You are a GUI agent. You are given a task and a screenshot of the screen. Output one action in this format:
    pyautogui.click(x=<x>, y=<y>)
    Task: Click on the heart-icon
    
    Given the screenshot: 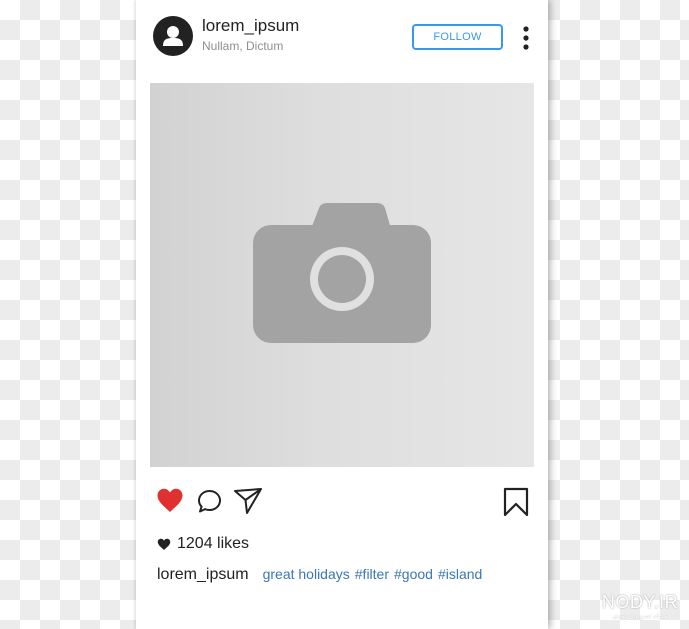 What is the action you would take?
    pyautogui.click(x=170, y=500)
    